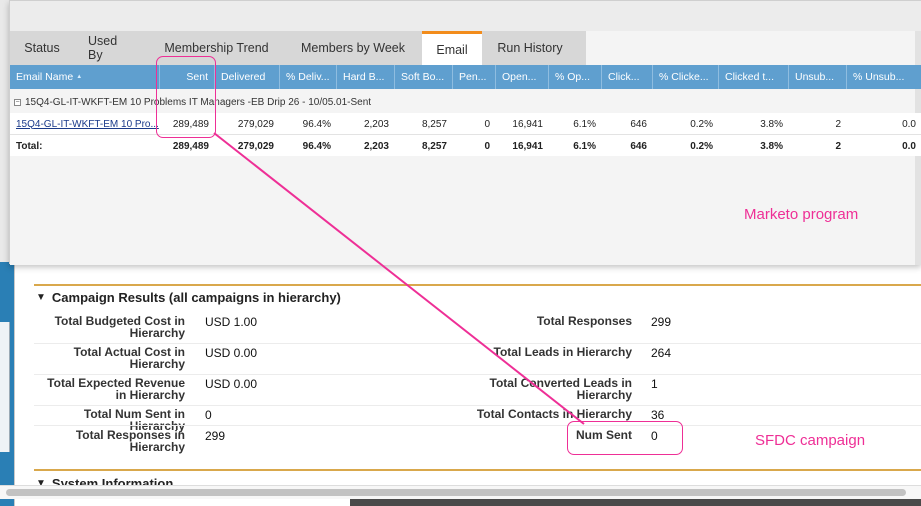  What do you see at coordinates (247, 77) in the screenshot?
I see `column-header-delivered: Delivered` at bounding box center [247, 77].